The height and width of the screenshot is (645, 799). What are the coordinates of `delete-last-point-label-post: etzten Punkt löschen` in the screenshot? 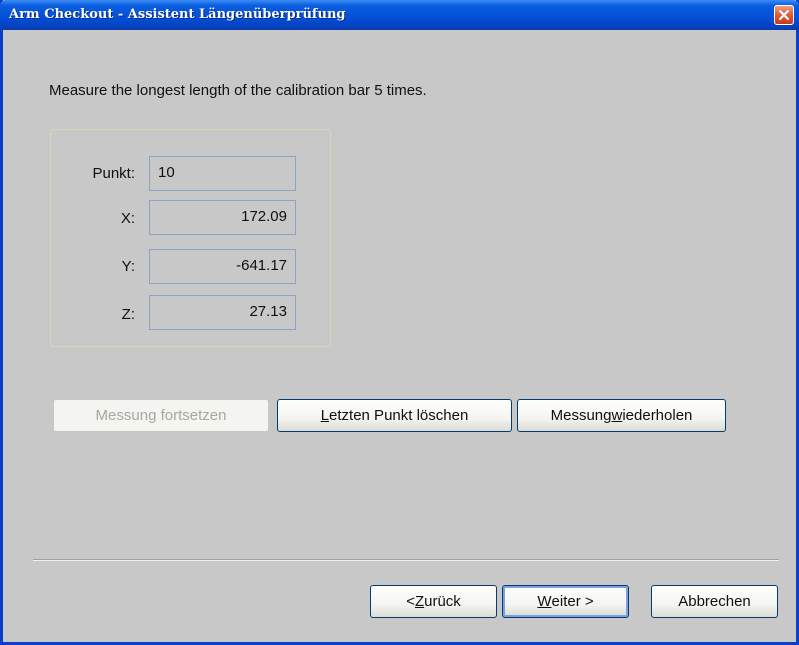 It's located at (399, 415).